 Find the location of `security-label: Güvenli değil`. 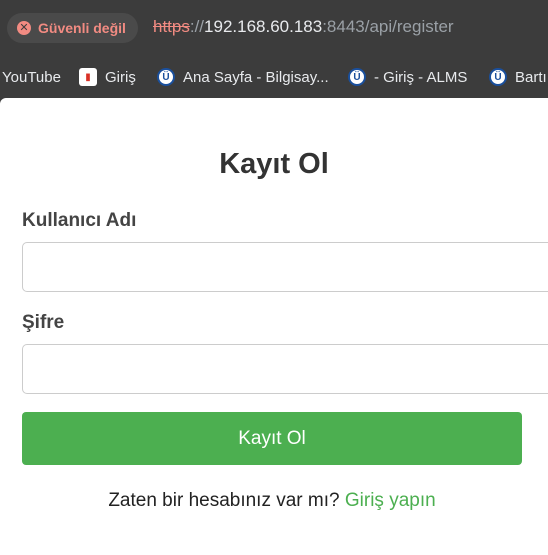

security-label: Güvenli değil is located at coordinates (82, 28).